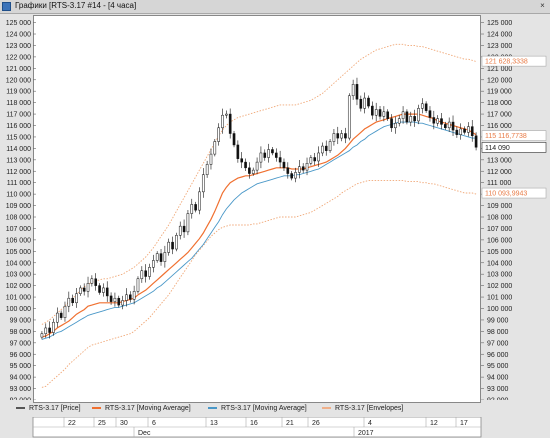 Image resolution: width=550 pixels, height=438 pixels. Describe the element at coordinates (18, 92) in the screenshot. I see `y-tick-label-left: 119 000` at that location.